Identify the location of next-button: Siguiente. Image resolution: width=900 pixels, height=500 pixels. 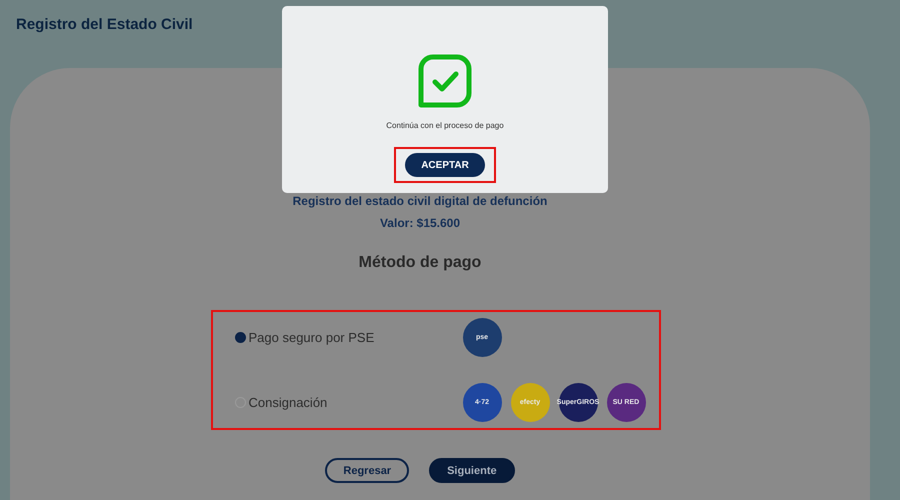
(472, 470).